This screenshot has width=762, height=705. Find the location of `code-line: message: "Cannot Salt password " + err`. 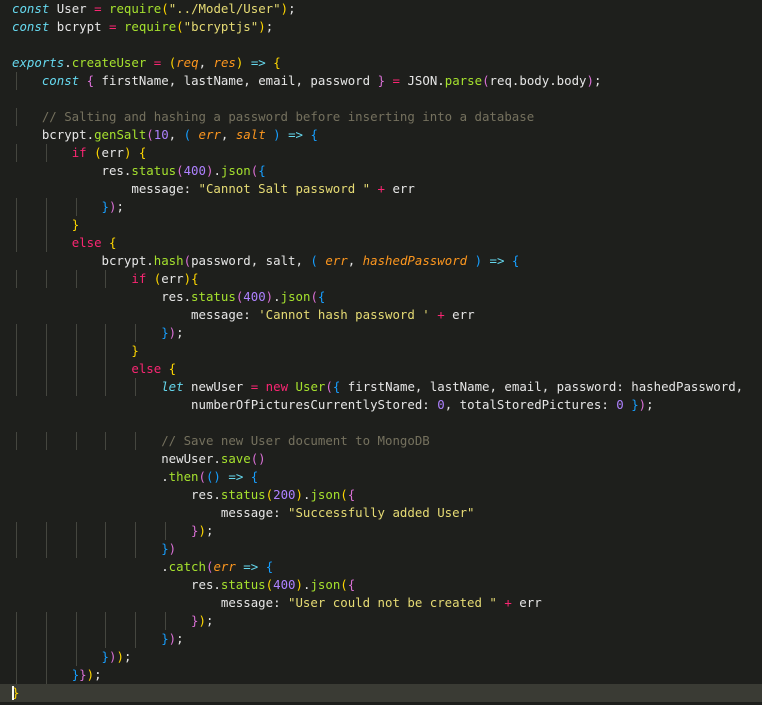

code-line: message: "Cannot Salt password " + err is located at coordinates (381, 189).